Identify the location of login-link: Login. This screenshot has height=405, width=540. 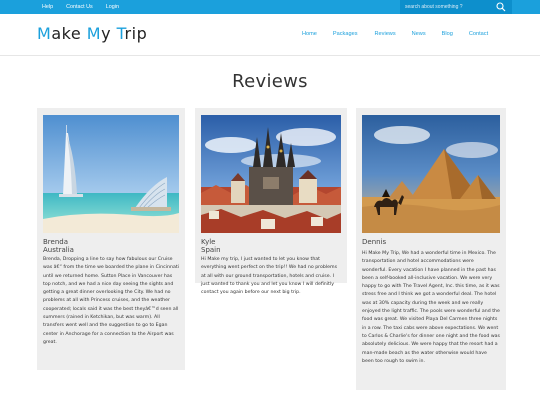
(112, 7).